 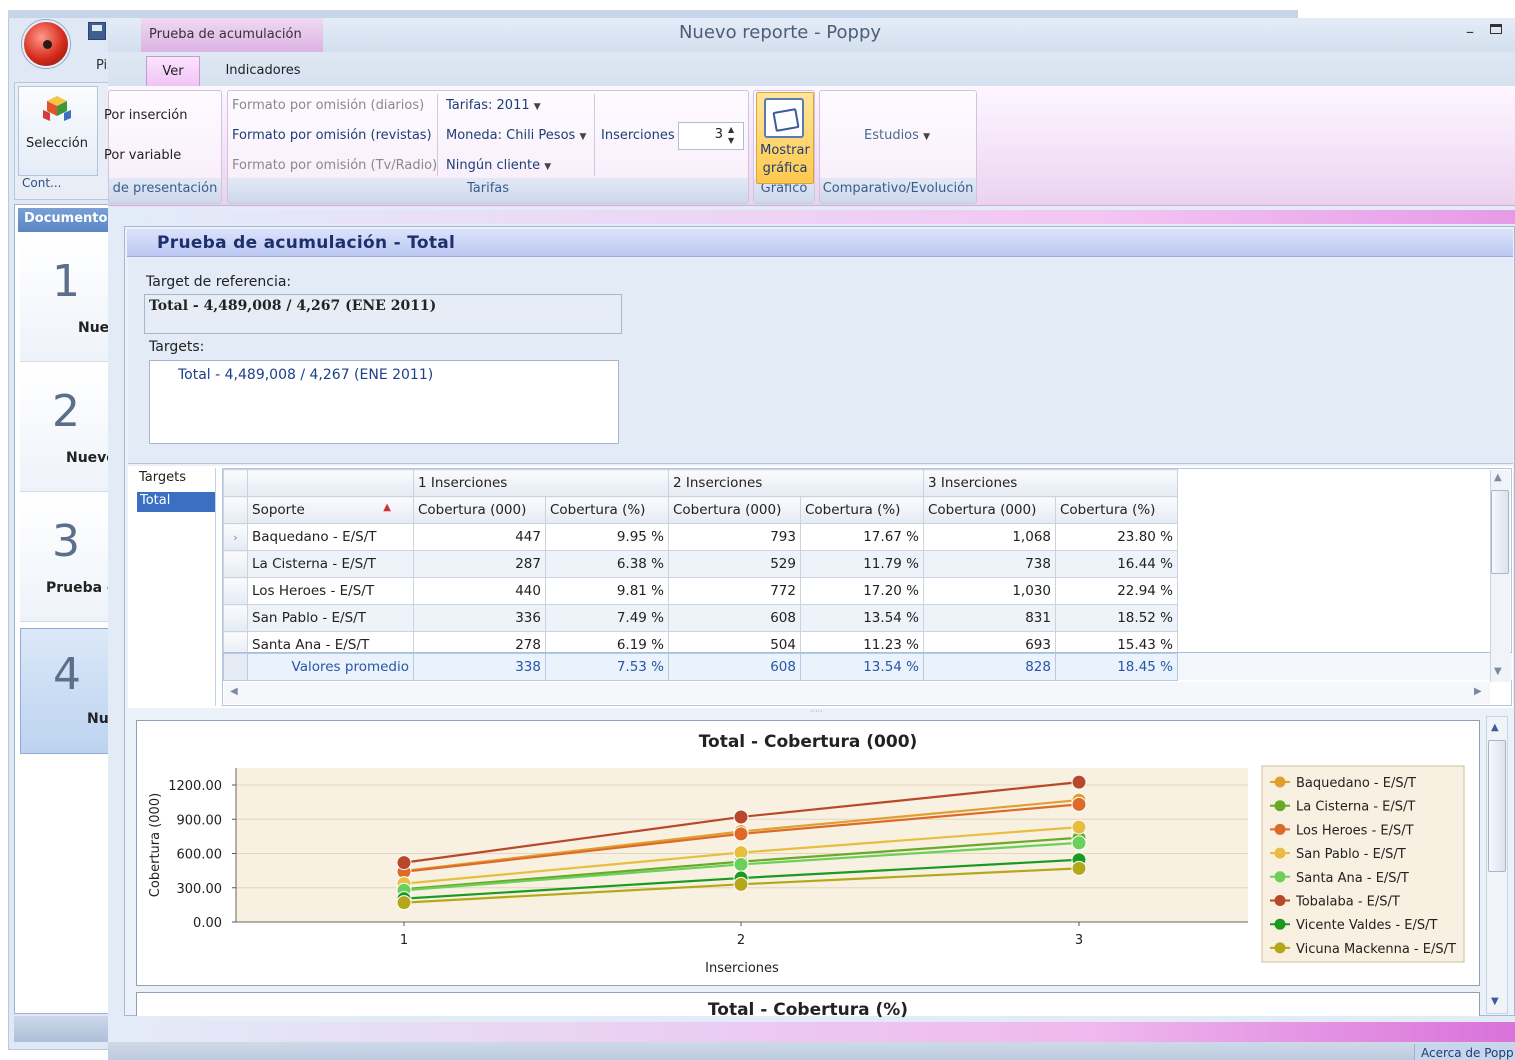 I want to click on x-tick-label: 3, so click(x=1079, y=940).